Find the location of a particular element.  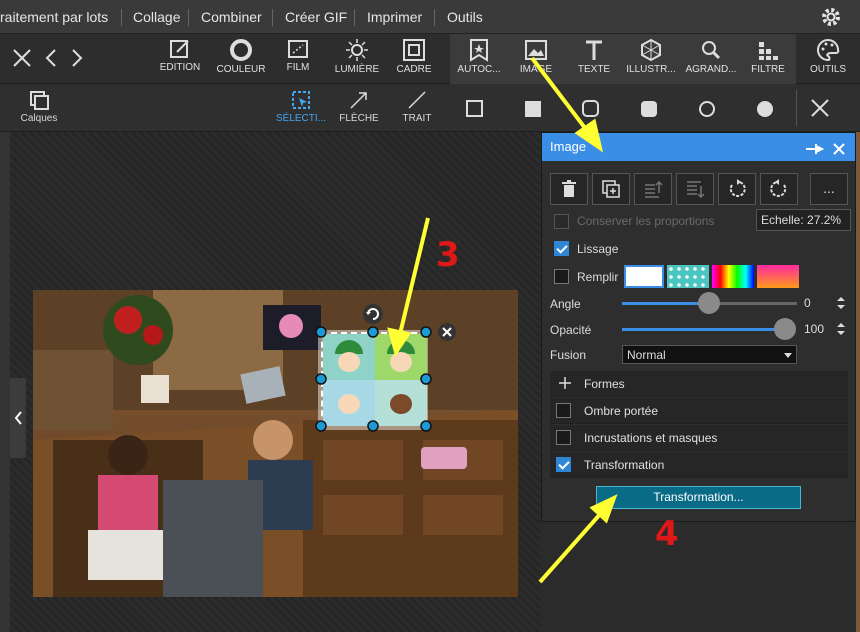

sticker-icon is located at coordinates (479, 50).